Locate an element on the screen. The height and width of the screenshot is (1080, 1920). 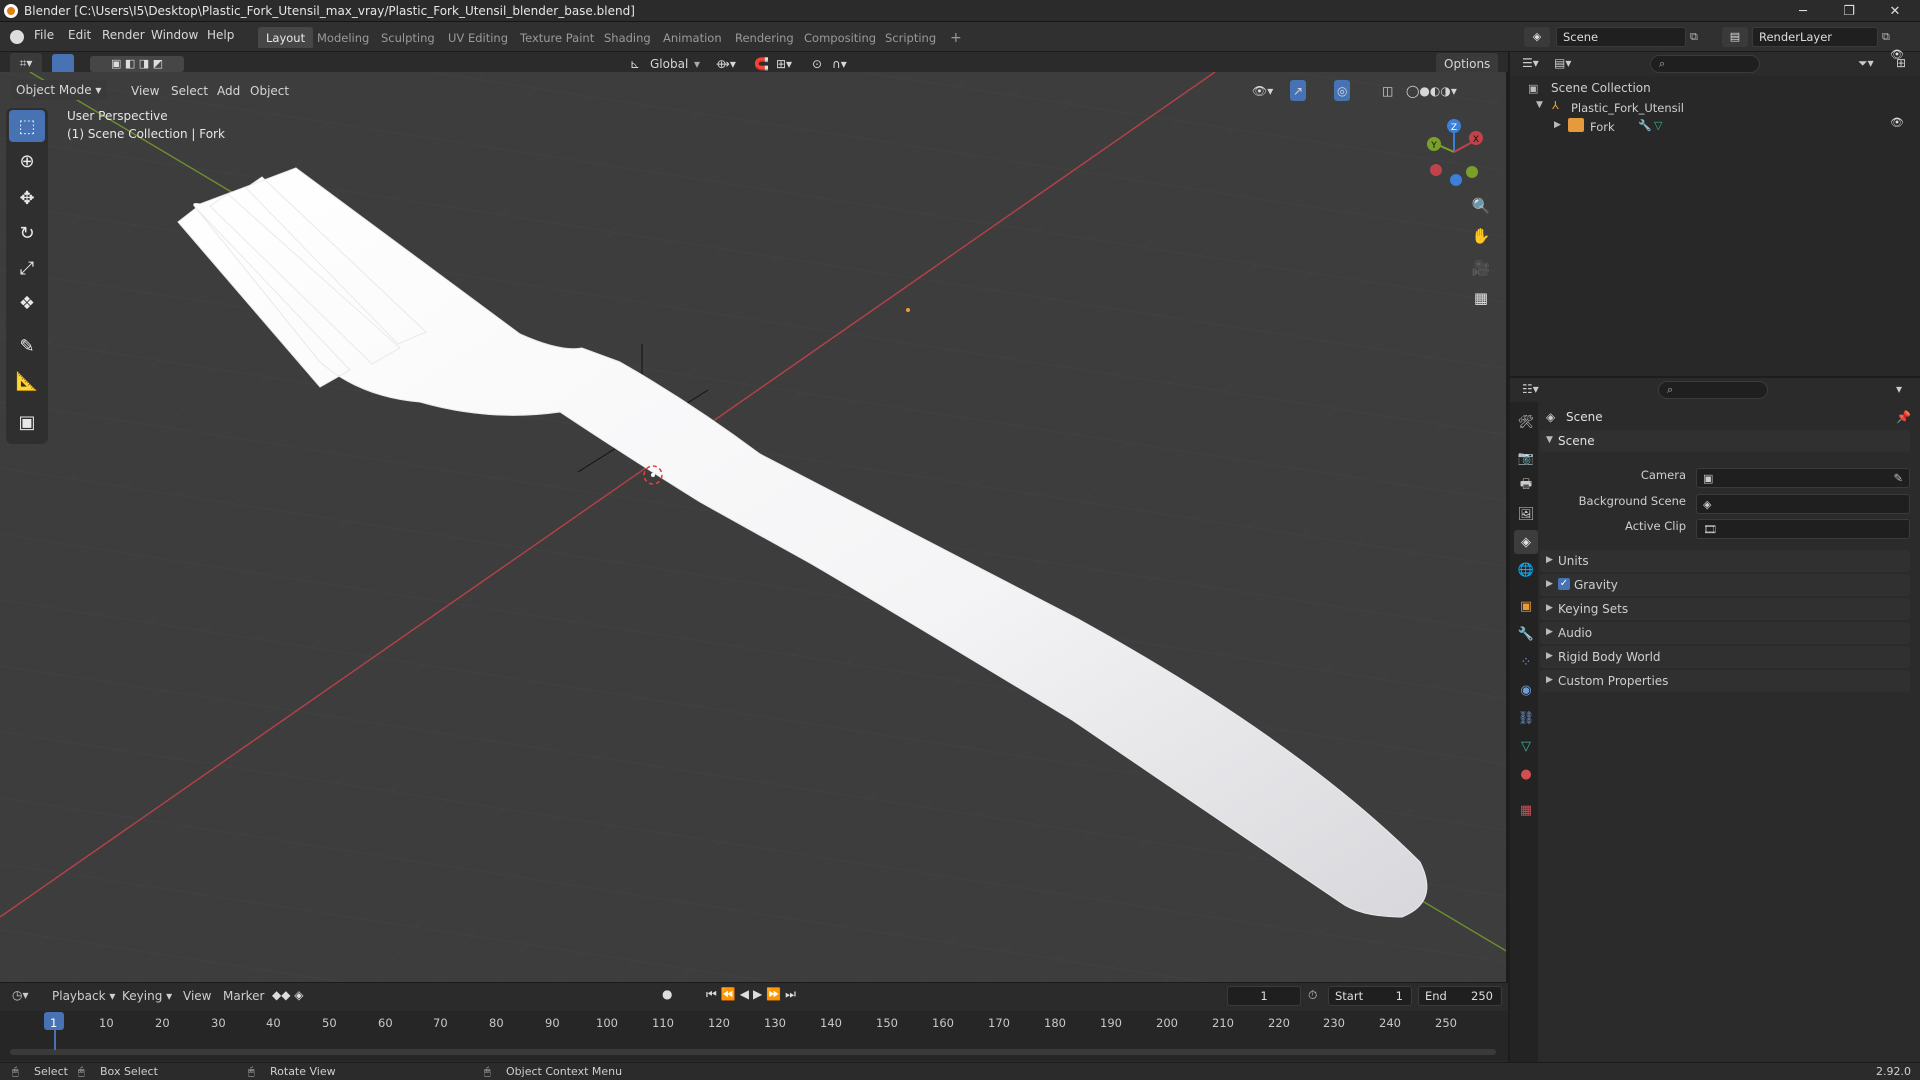
mode-dropdown: Object Mode ▾ is located at coordinates (59, 90).